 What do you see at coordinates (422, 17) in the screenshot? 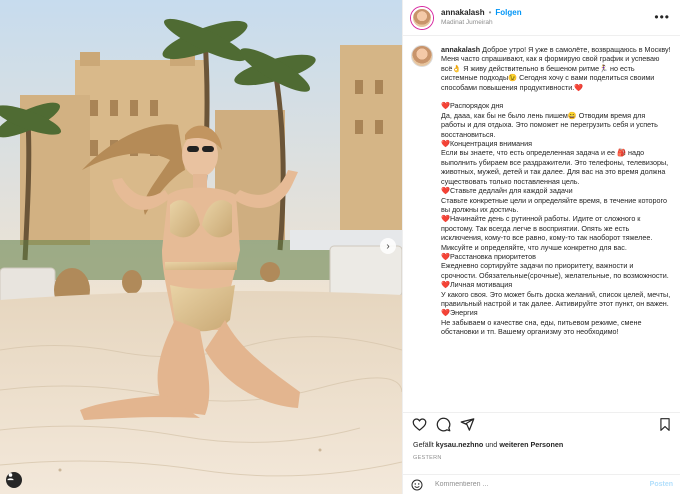
I see `avatar` at bounding box center [422, 17].